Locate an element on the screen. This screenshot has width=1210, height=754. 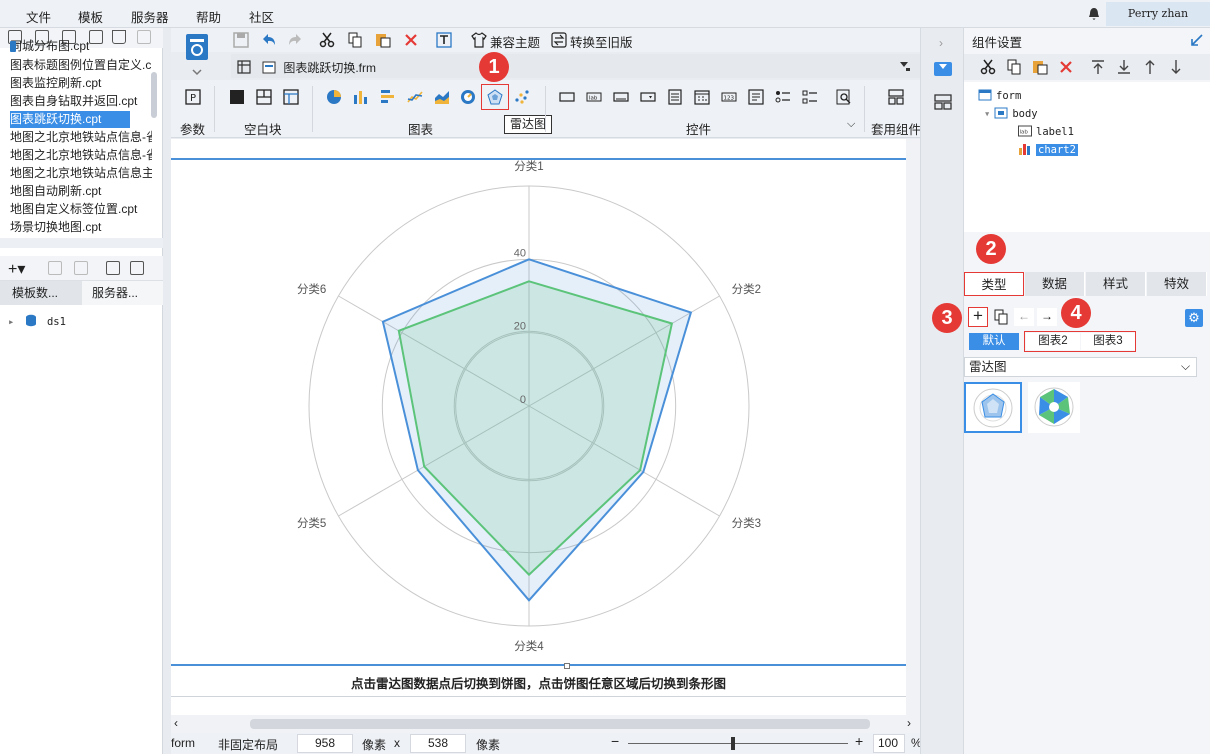
grid-icon is located at coordinates (244, 67).